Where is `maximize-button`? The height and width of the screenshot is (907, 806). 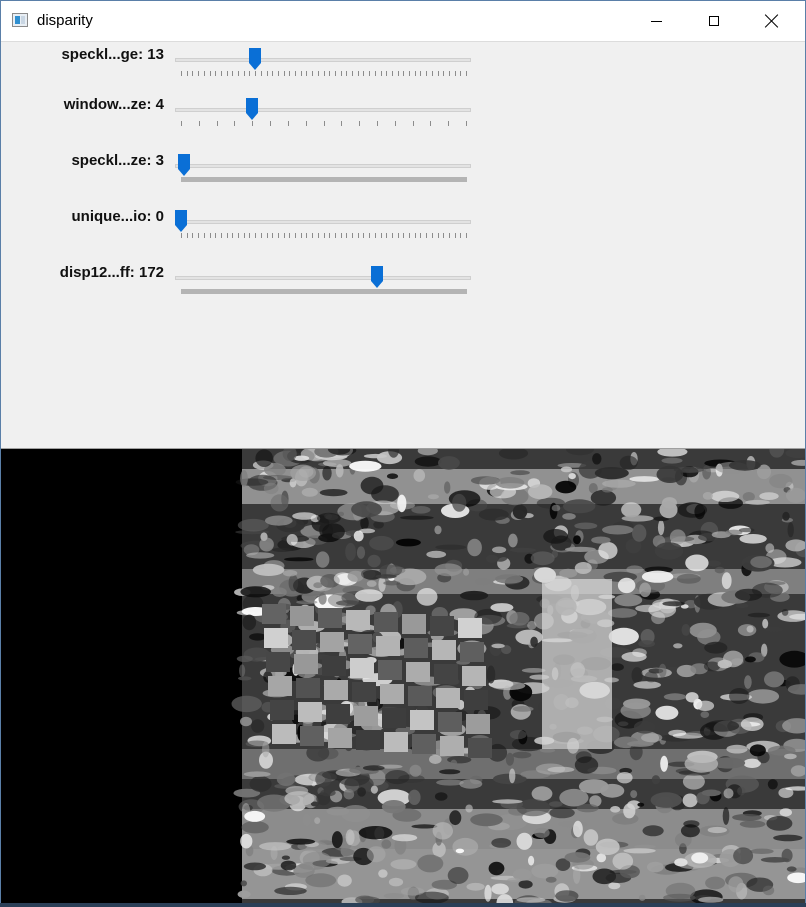 maximize-button is located at coordinates (714, 21).